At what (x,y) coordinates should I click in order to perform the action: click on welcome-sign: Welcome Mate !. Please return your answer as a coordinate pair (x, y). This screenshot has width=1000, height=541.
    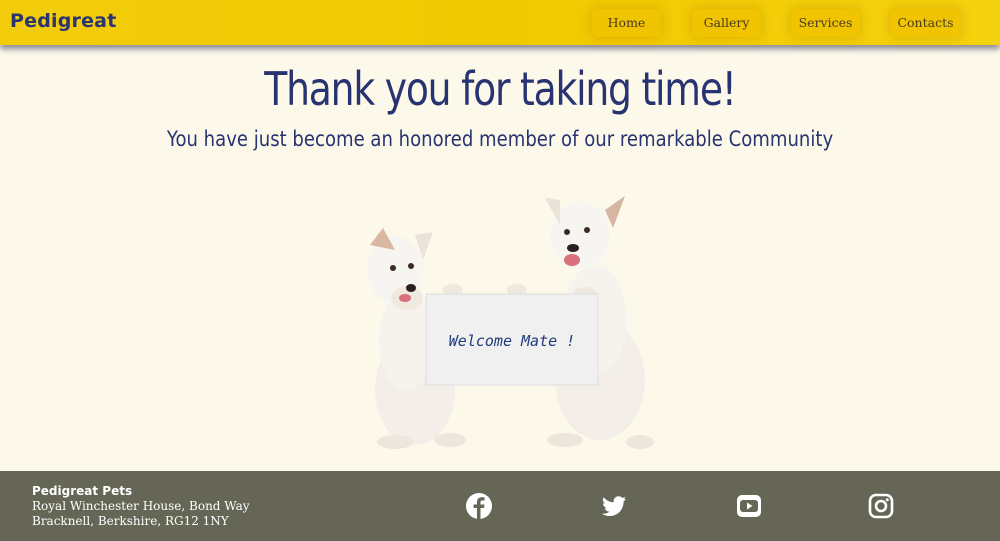
    Looking at the image, I should click on (512, 339).